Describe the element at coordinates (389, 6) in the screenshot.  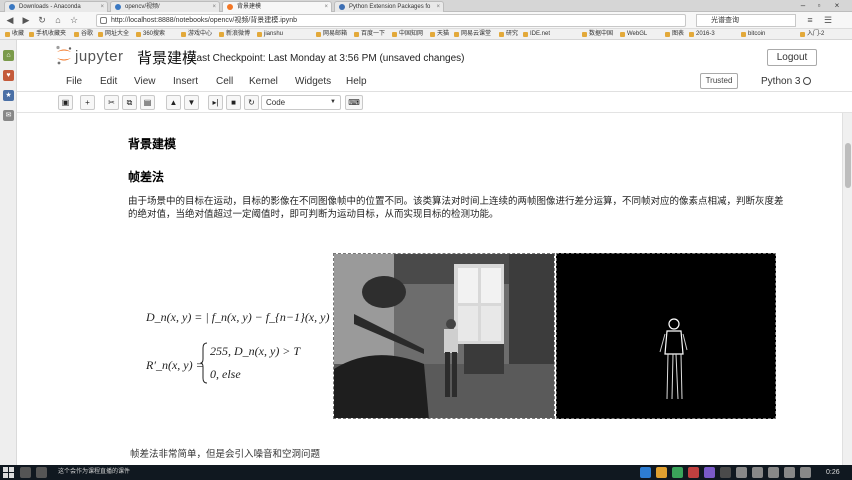
I see `browser-tab: Python Extension Packages fo ×` at that location.